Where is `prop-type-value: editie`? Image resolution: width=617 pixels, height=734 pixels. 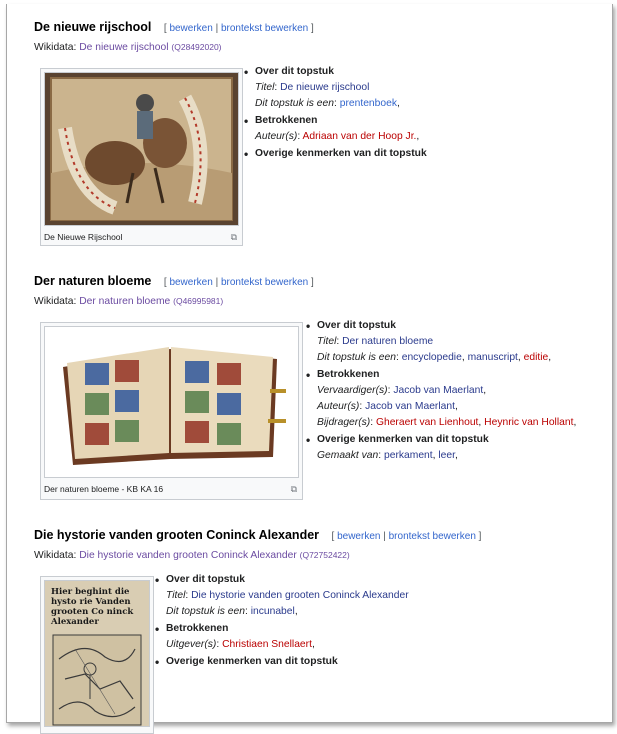
prop-type-value: editie is located at coordinates (536, 357).